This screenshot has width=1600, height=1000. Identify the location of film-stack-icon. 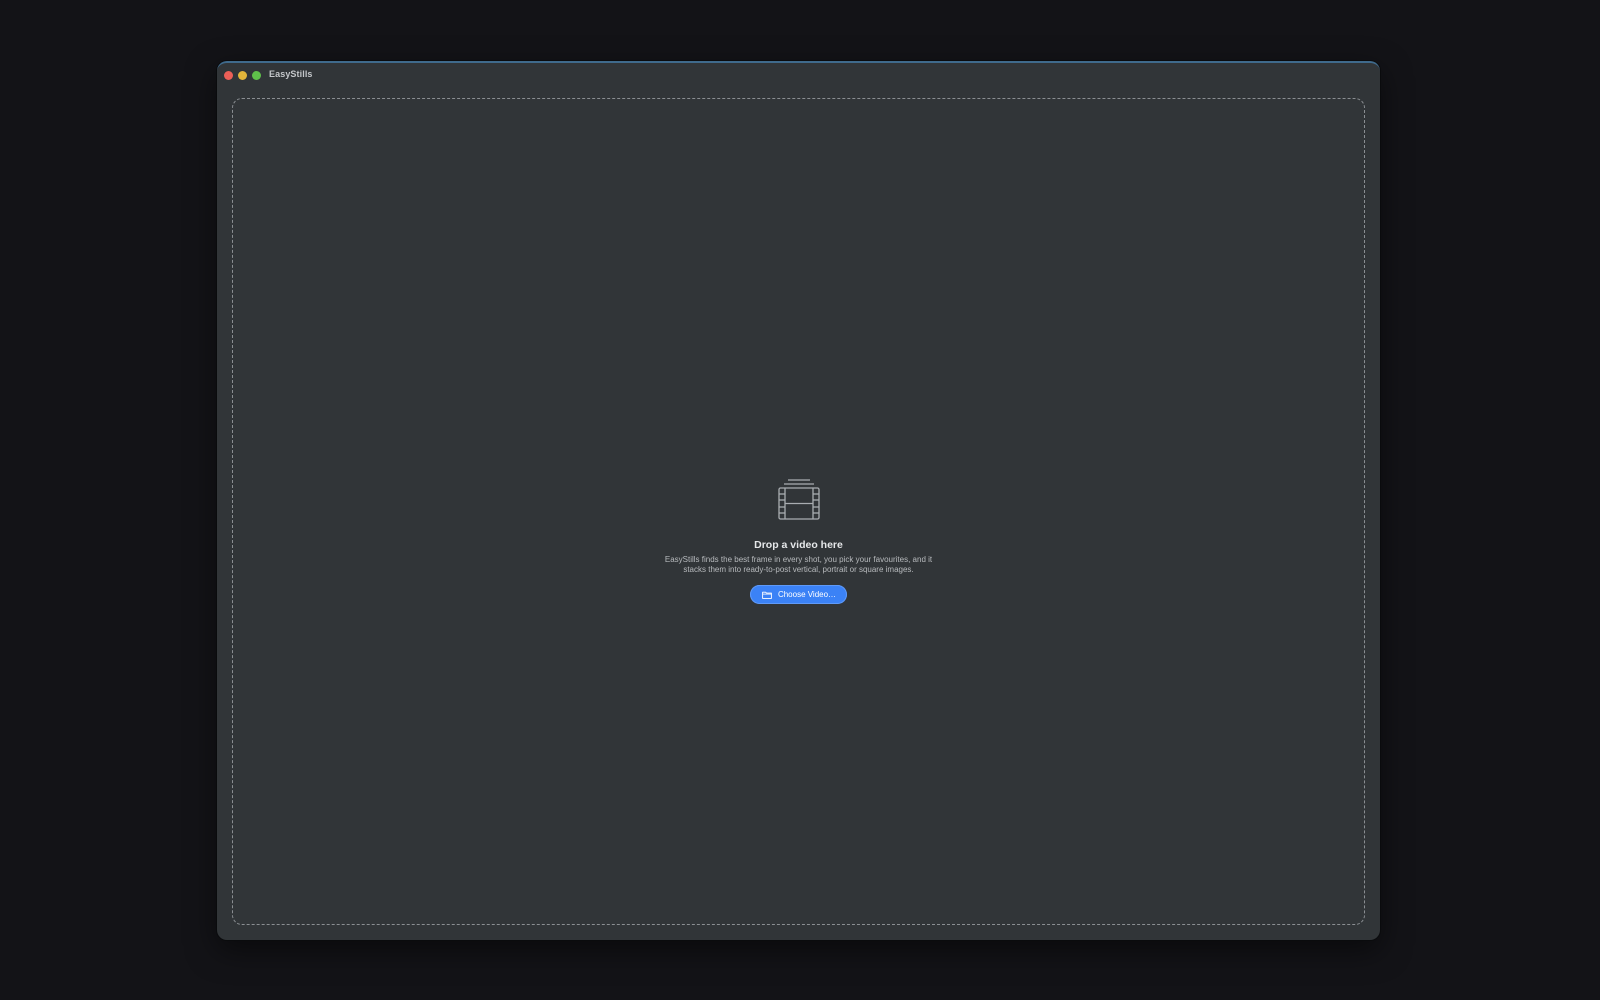
(798, 499).